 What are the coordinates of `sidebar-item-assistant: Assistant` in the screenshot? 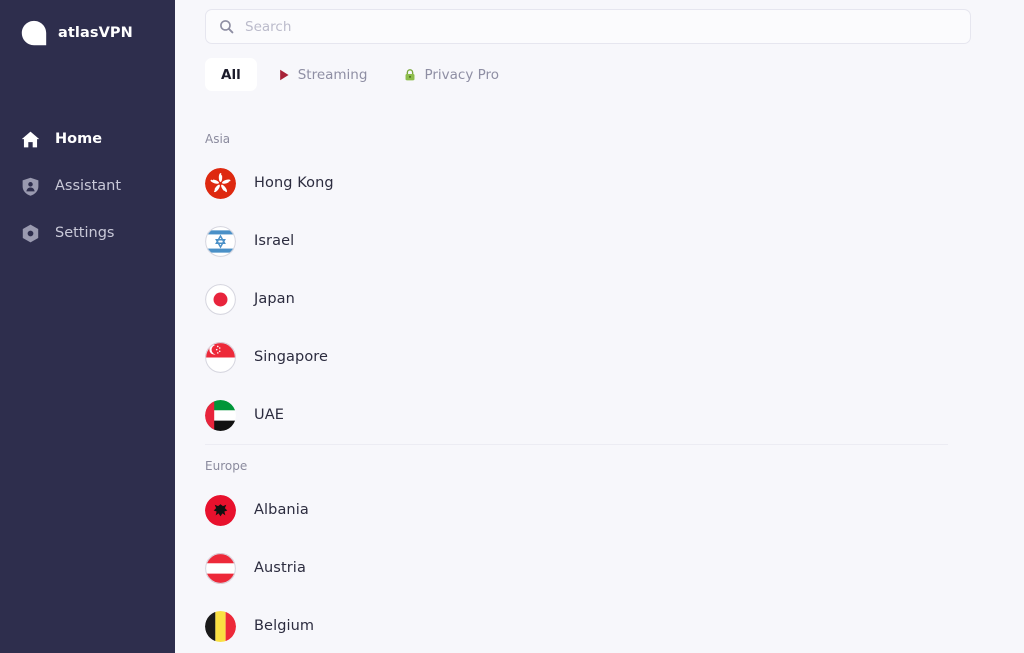 It's located at (87, 186).